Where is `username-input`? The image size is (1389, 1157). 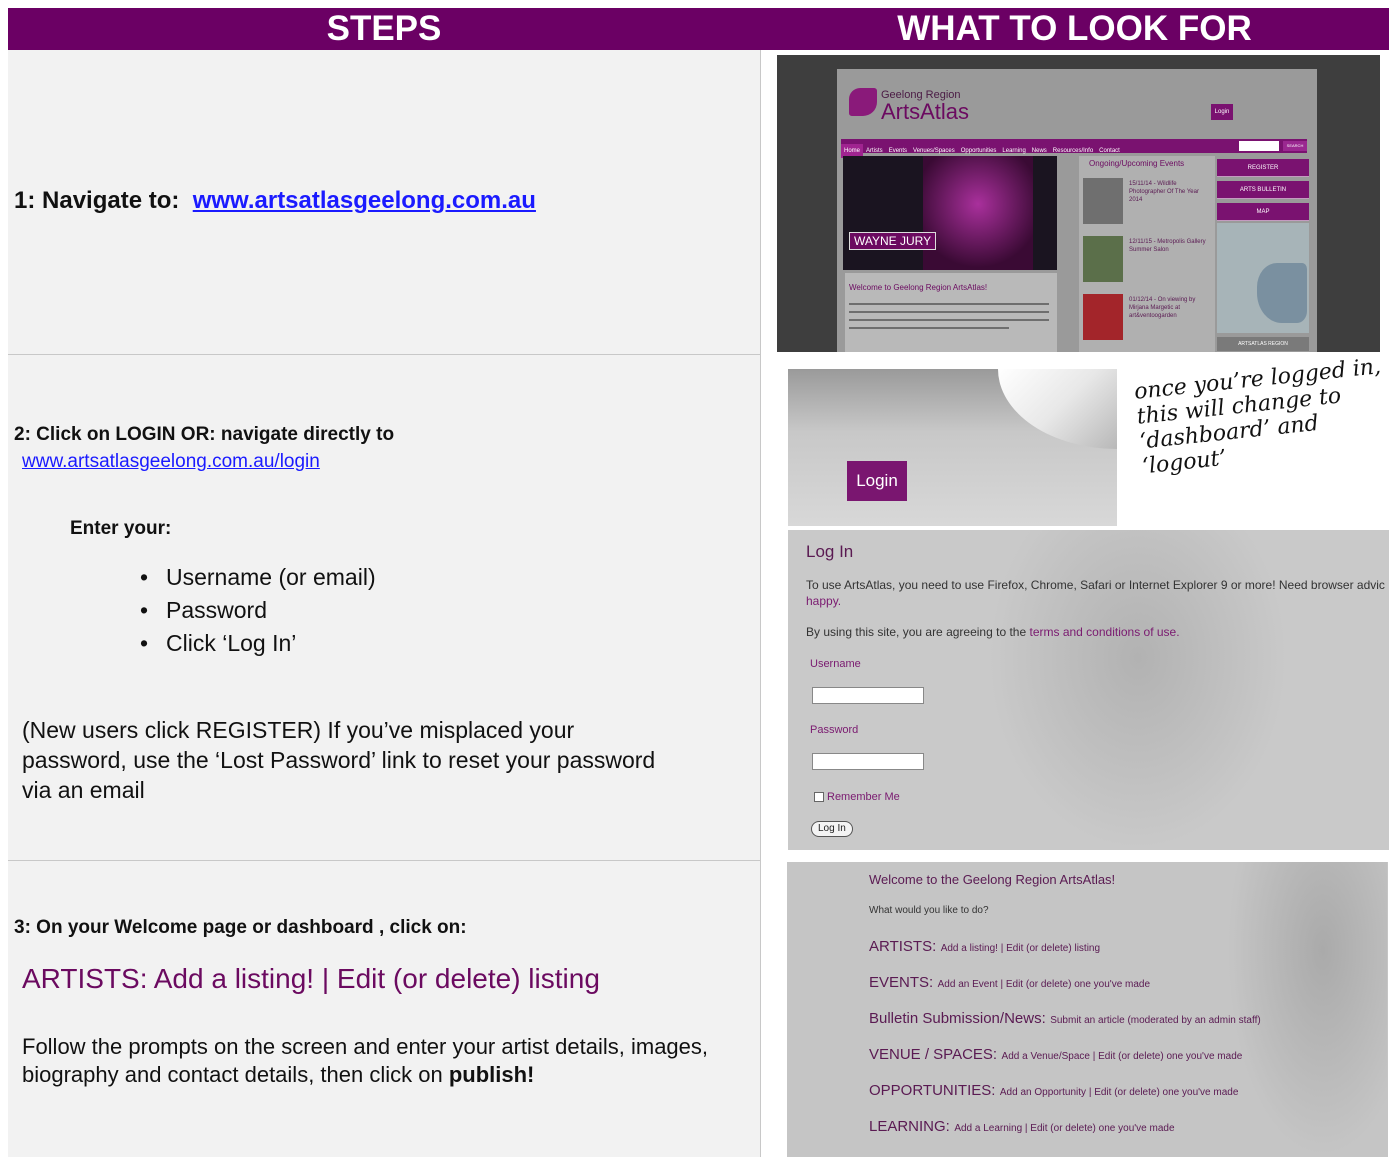
username-input is located at coordinates (868, 695).